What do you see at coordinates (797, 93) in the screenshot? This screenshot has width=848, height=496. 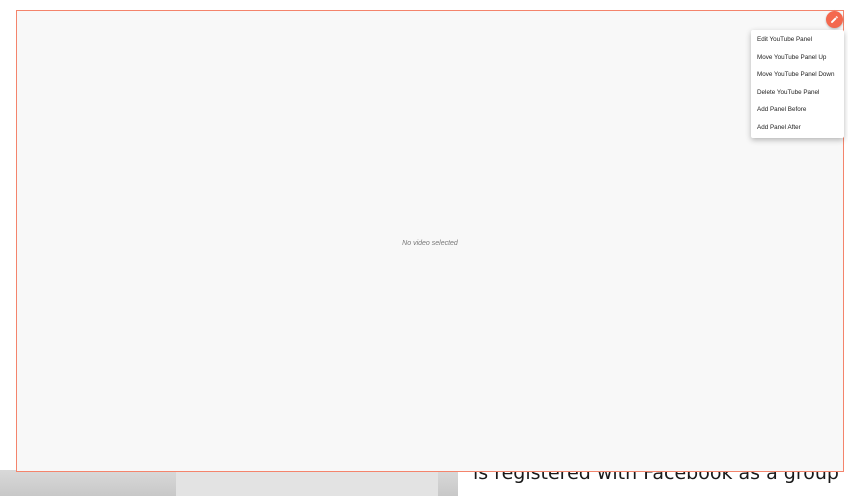 I see `menu-item-delete-youtube-panel: Delete YouTube Panel` at bounding box center [797, 93].